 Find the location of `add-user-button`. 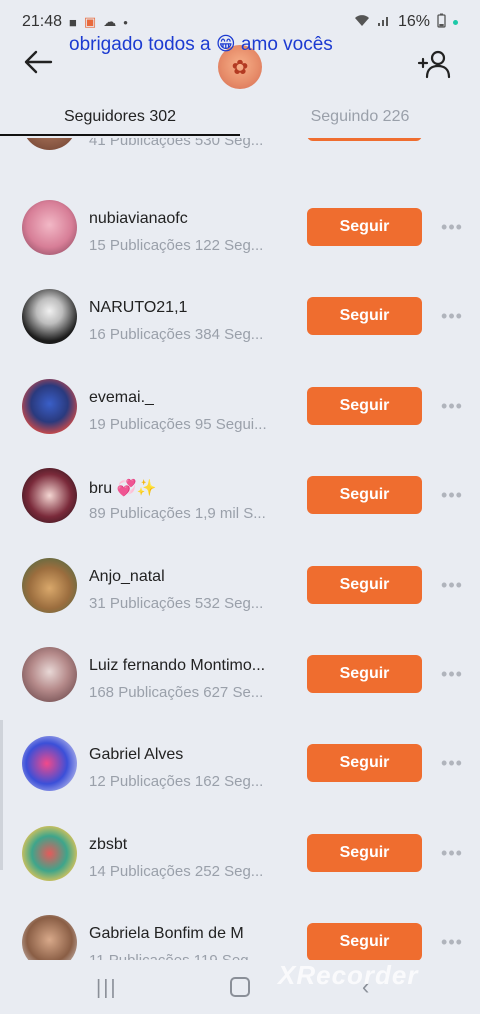

add-user-button is located at coordinates (434, 64).